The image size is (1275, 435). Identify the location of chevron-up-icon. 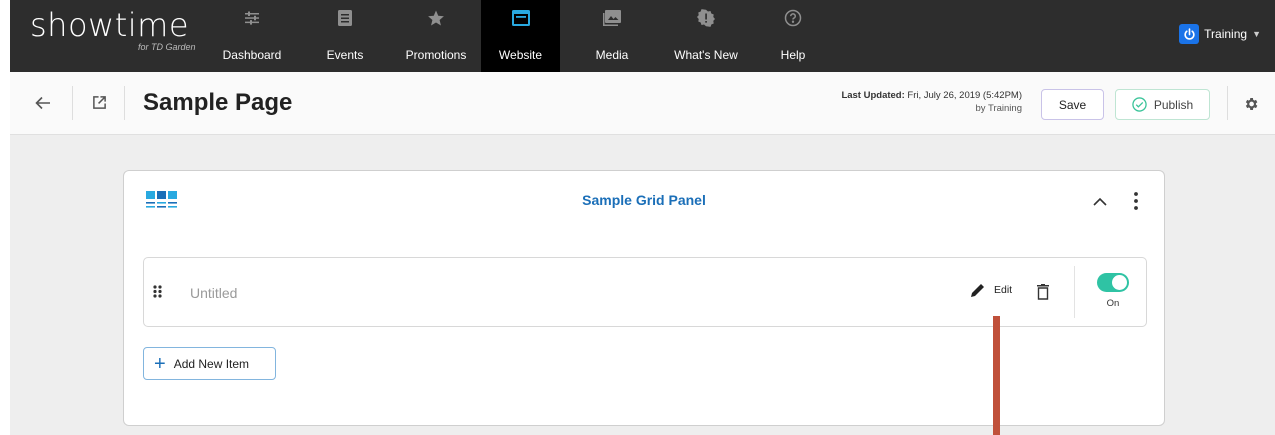
(1100, 201).